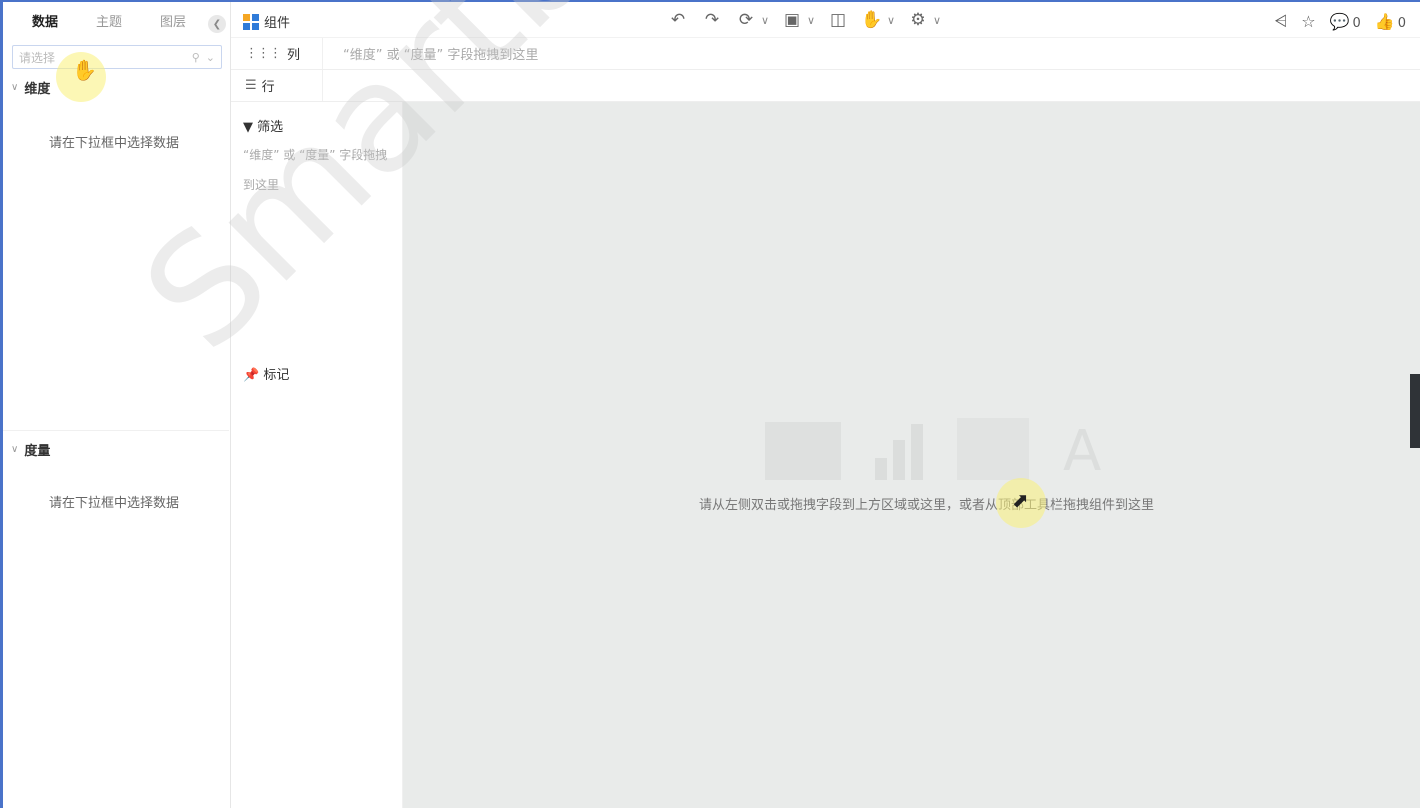  Describe the element at coordinates (1415, 411) in the screenshot. I see `right-side-tab` at that location.